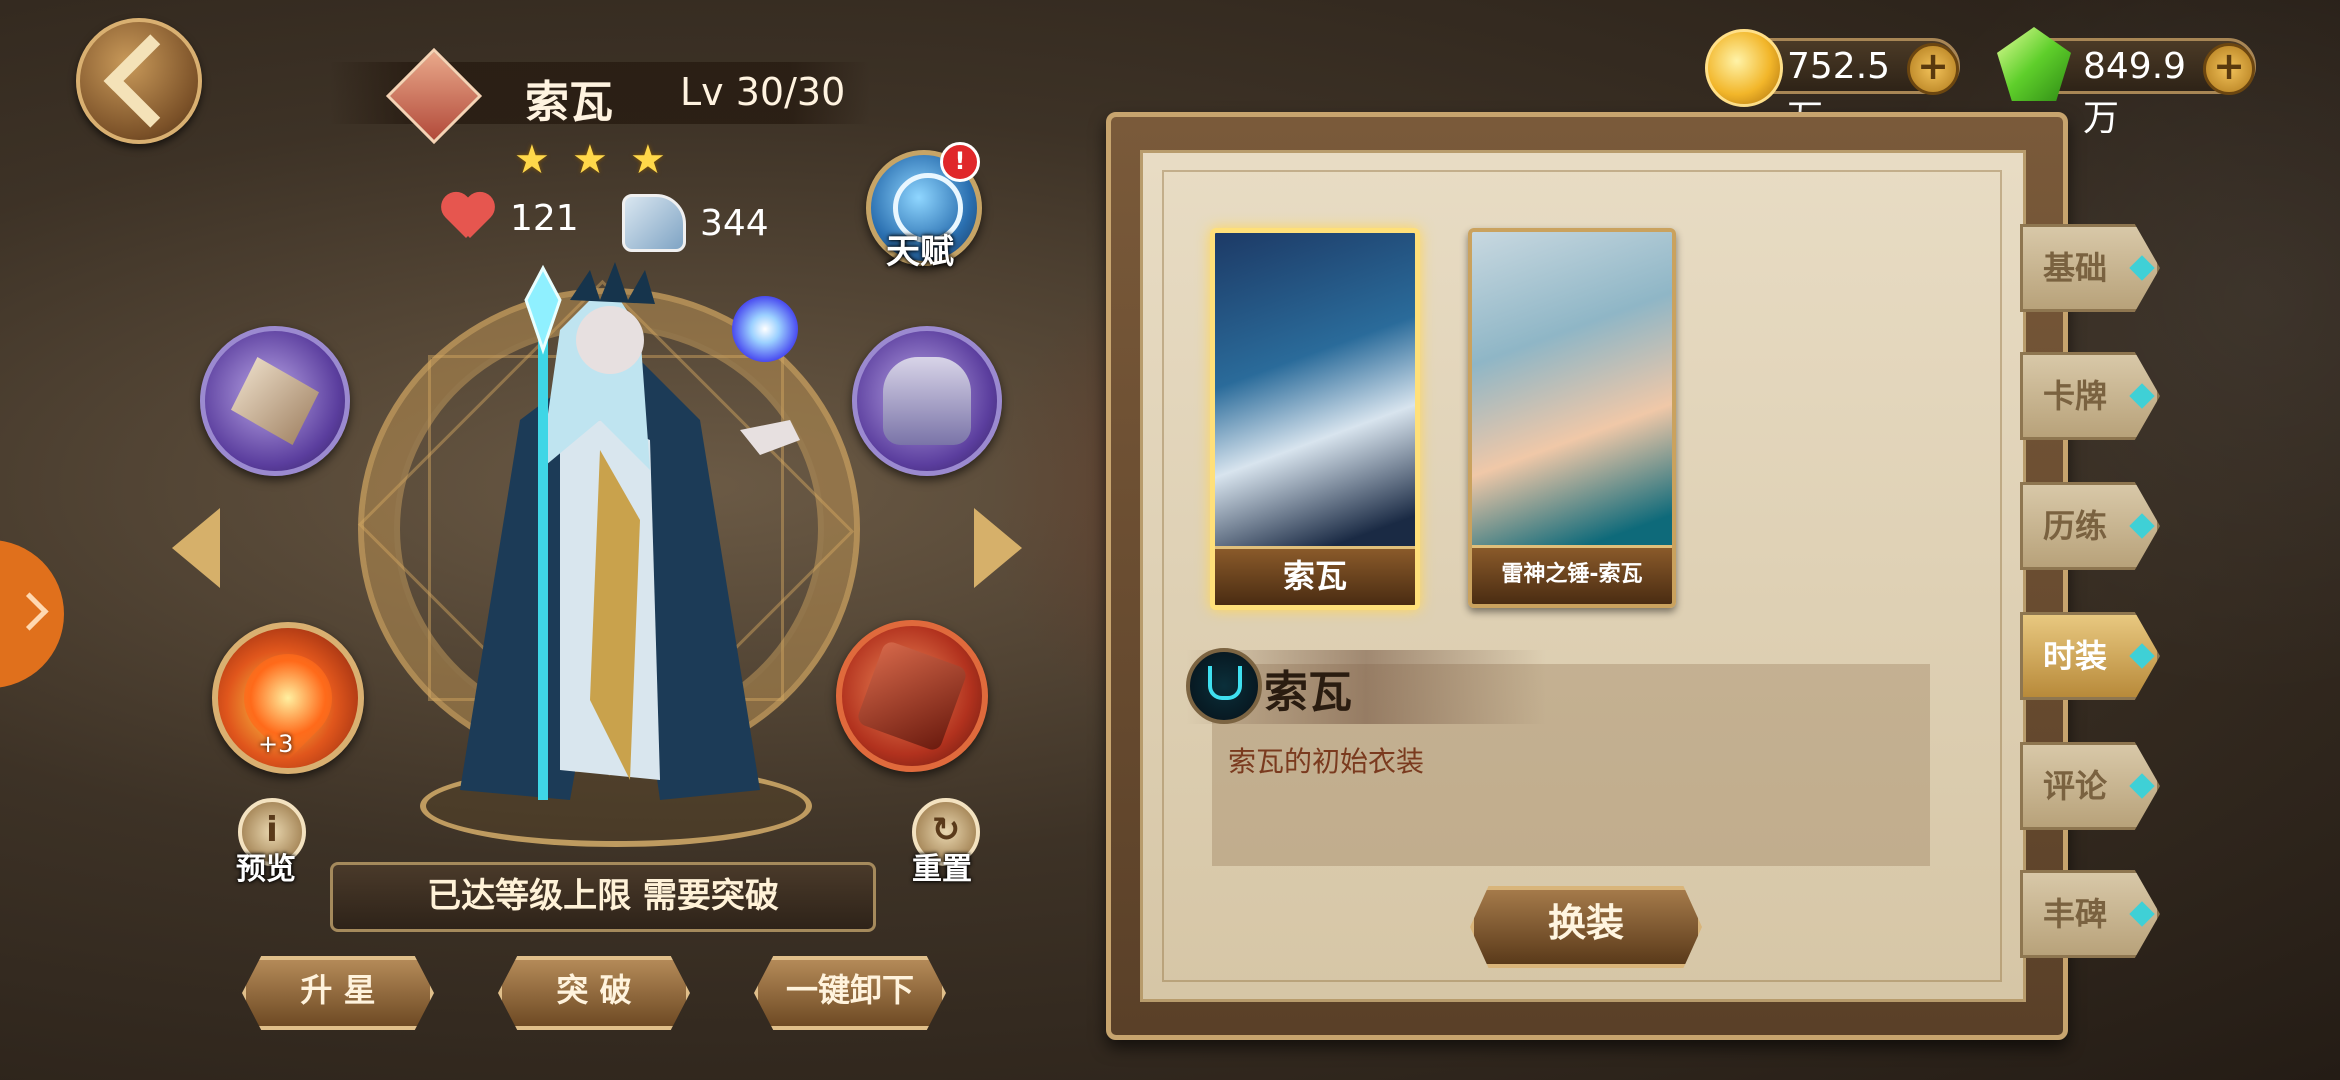 The height and width of the screenshot is (1080, 2340). What do you see at coordinates (603, 897) in the screenshot?
I see `level-cap-notice: 已达等级上限 需要突破` at bounding box center [603, 897].